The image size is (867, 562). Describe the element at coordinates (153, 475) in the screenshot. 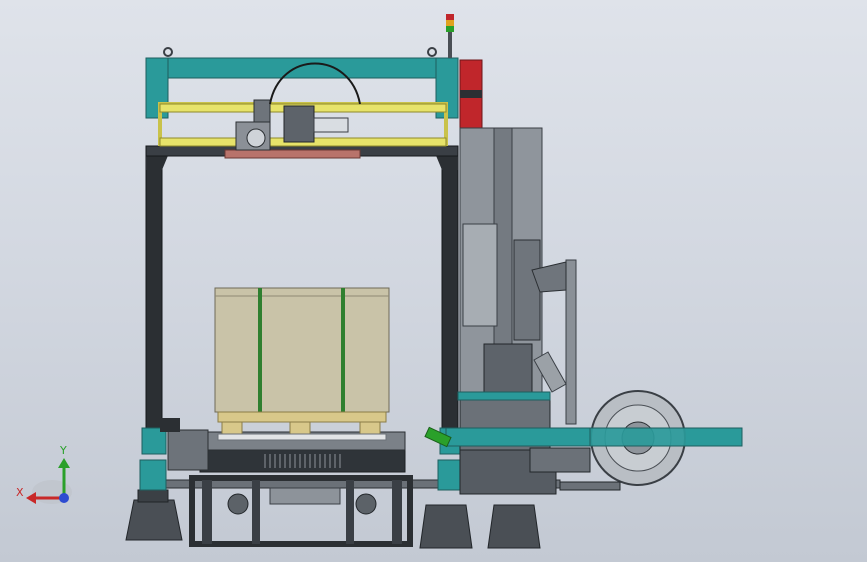

I see `left-post-foot-teal` at that location.